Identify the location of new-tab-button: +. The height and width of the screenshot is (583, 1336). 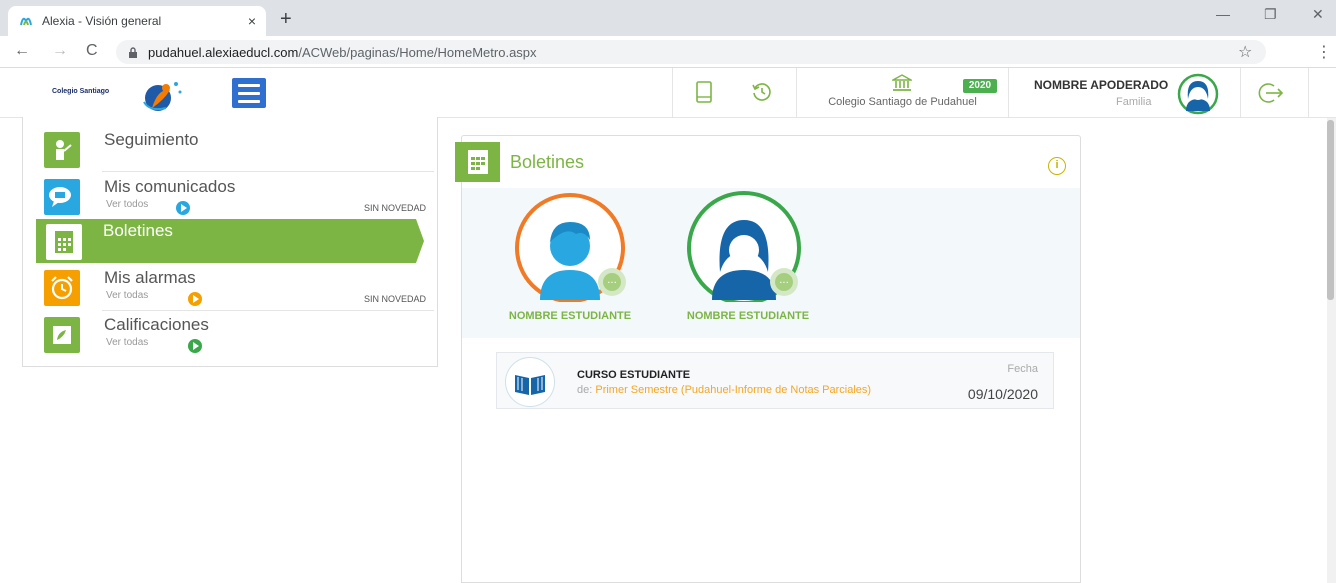
(286, 19).